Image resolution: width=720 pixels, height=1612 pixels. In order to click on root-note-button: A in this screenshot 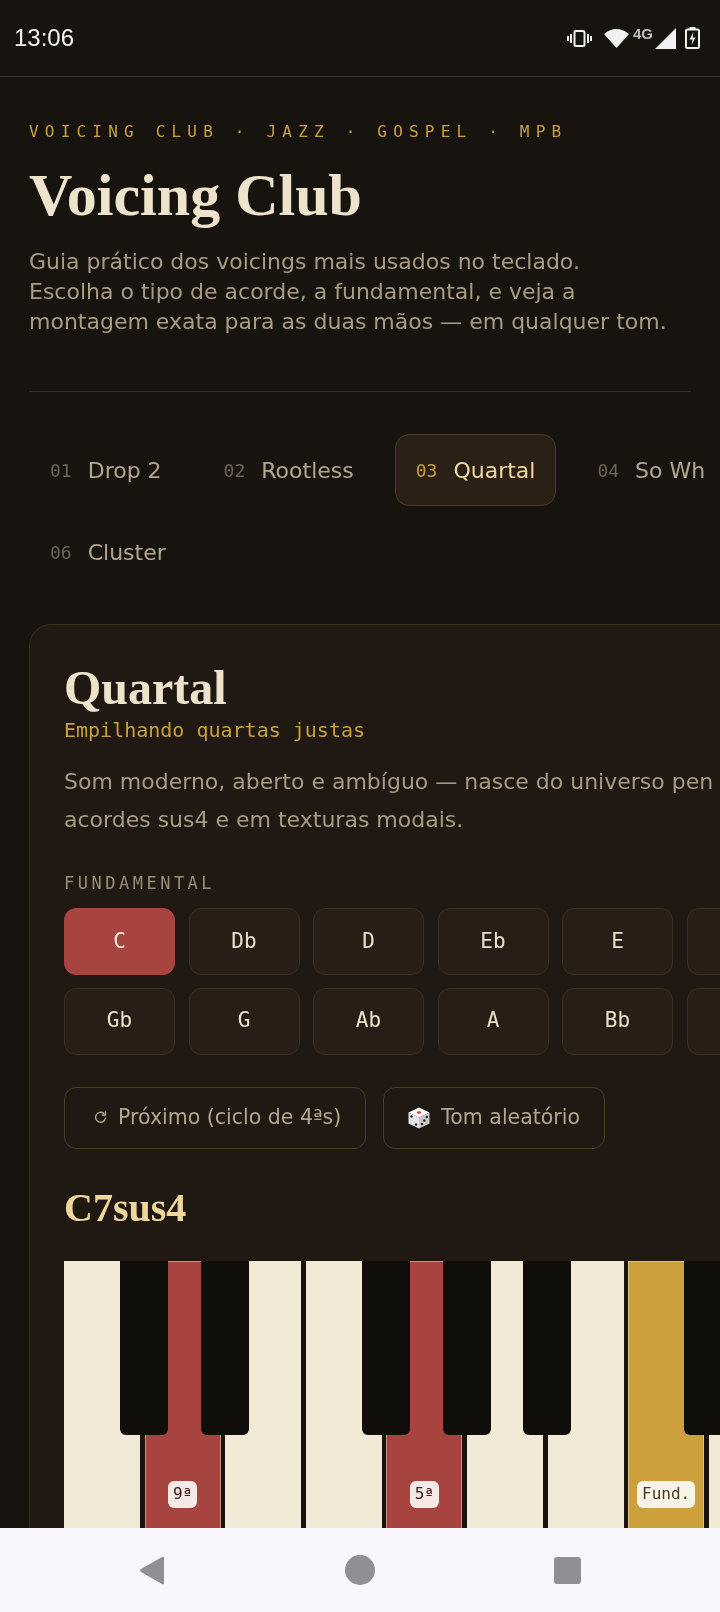, I will do `click(493, 1021)`.